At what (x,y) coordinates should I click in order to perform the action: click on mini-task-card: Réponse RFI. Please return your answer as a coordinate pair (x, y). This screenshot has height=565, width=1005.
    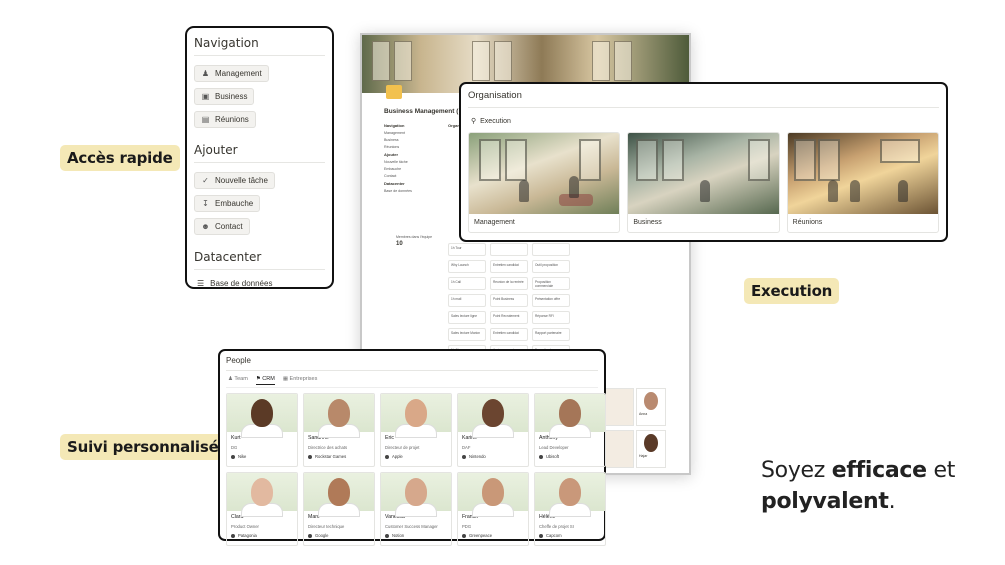
    Looking at the image, I should click on (551, 317).